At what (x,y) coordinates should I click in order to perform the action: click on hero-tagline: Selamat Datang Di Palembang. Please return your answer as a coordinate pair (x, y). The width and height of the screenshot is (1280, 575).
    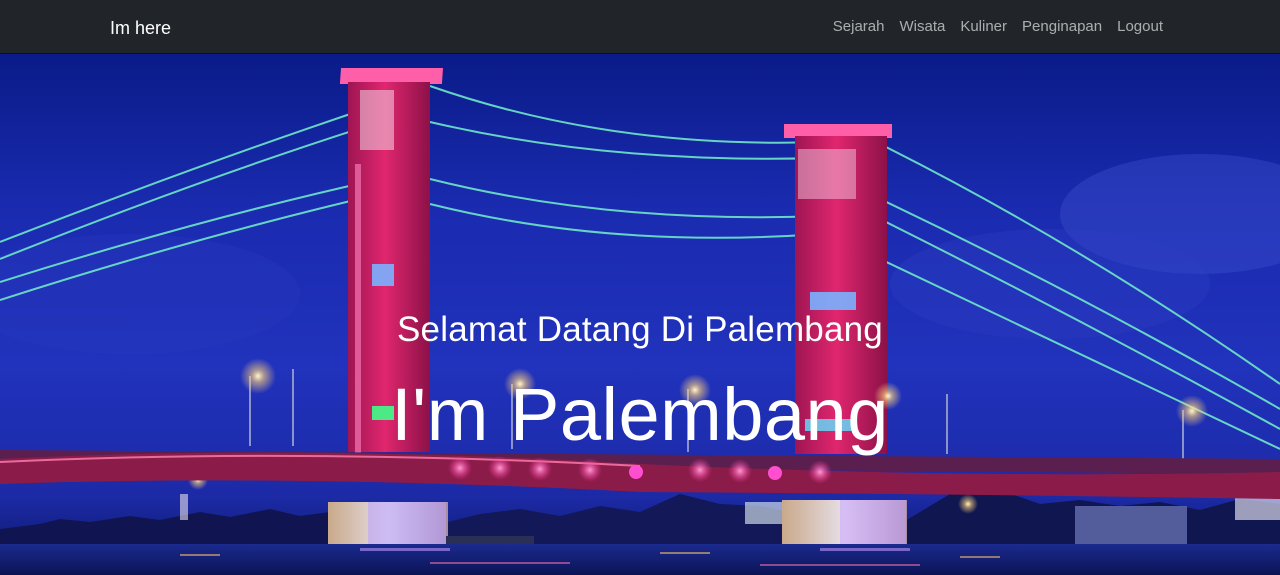
    Looking at the image, I should click on (640, 329).